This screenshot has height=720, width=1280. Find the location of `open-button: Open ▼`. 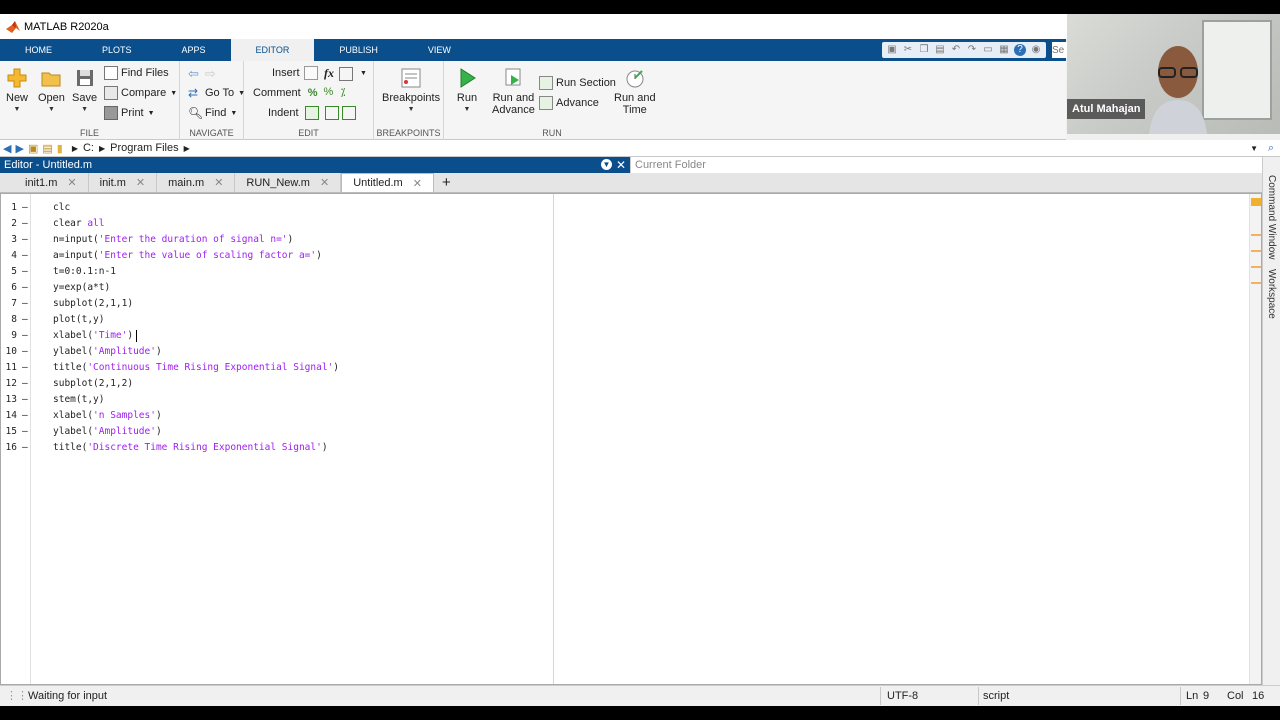

open-button: Open ▼ is located at coordinates (51, 90).